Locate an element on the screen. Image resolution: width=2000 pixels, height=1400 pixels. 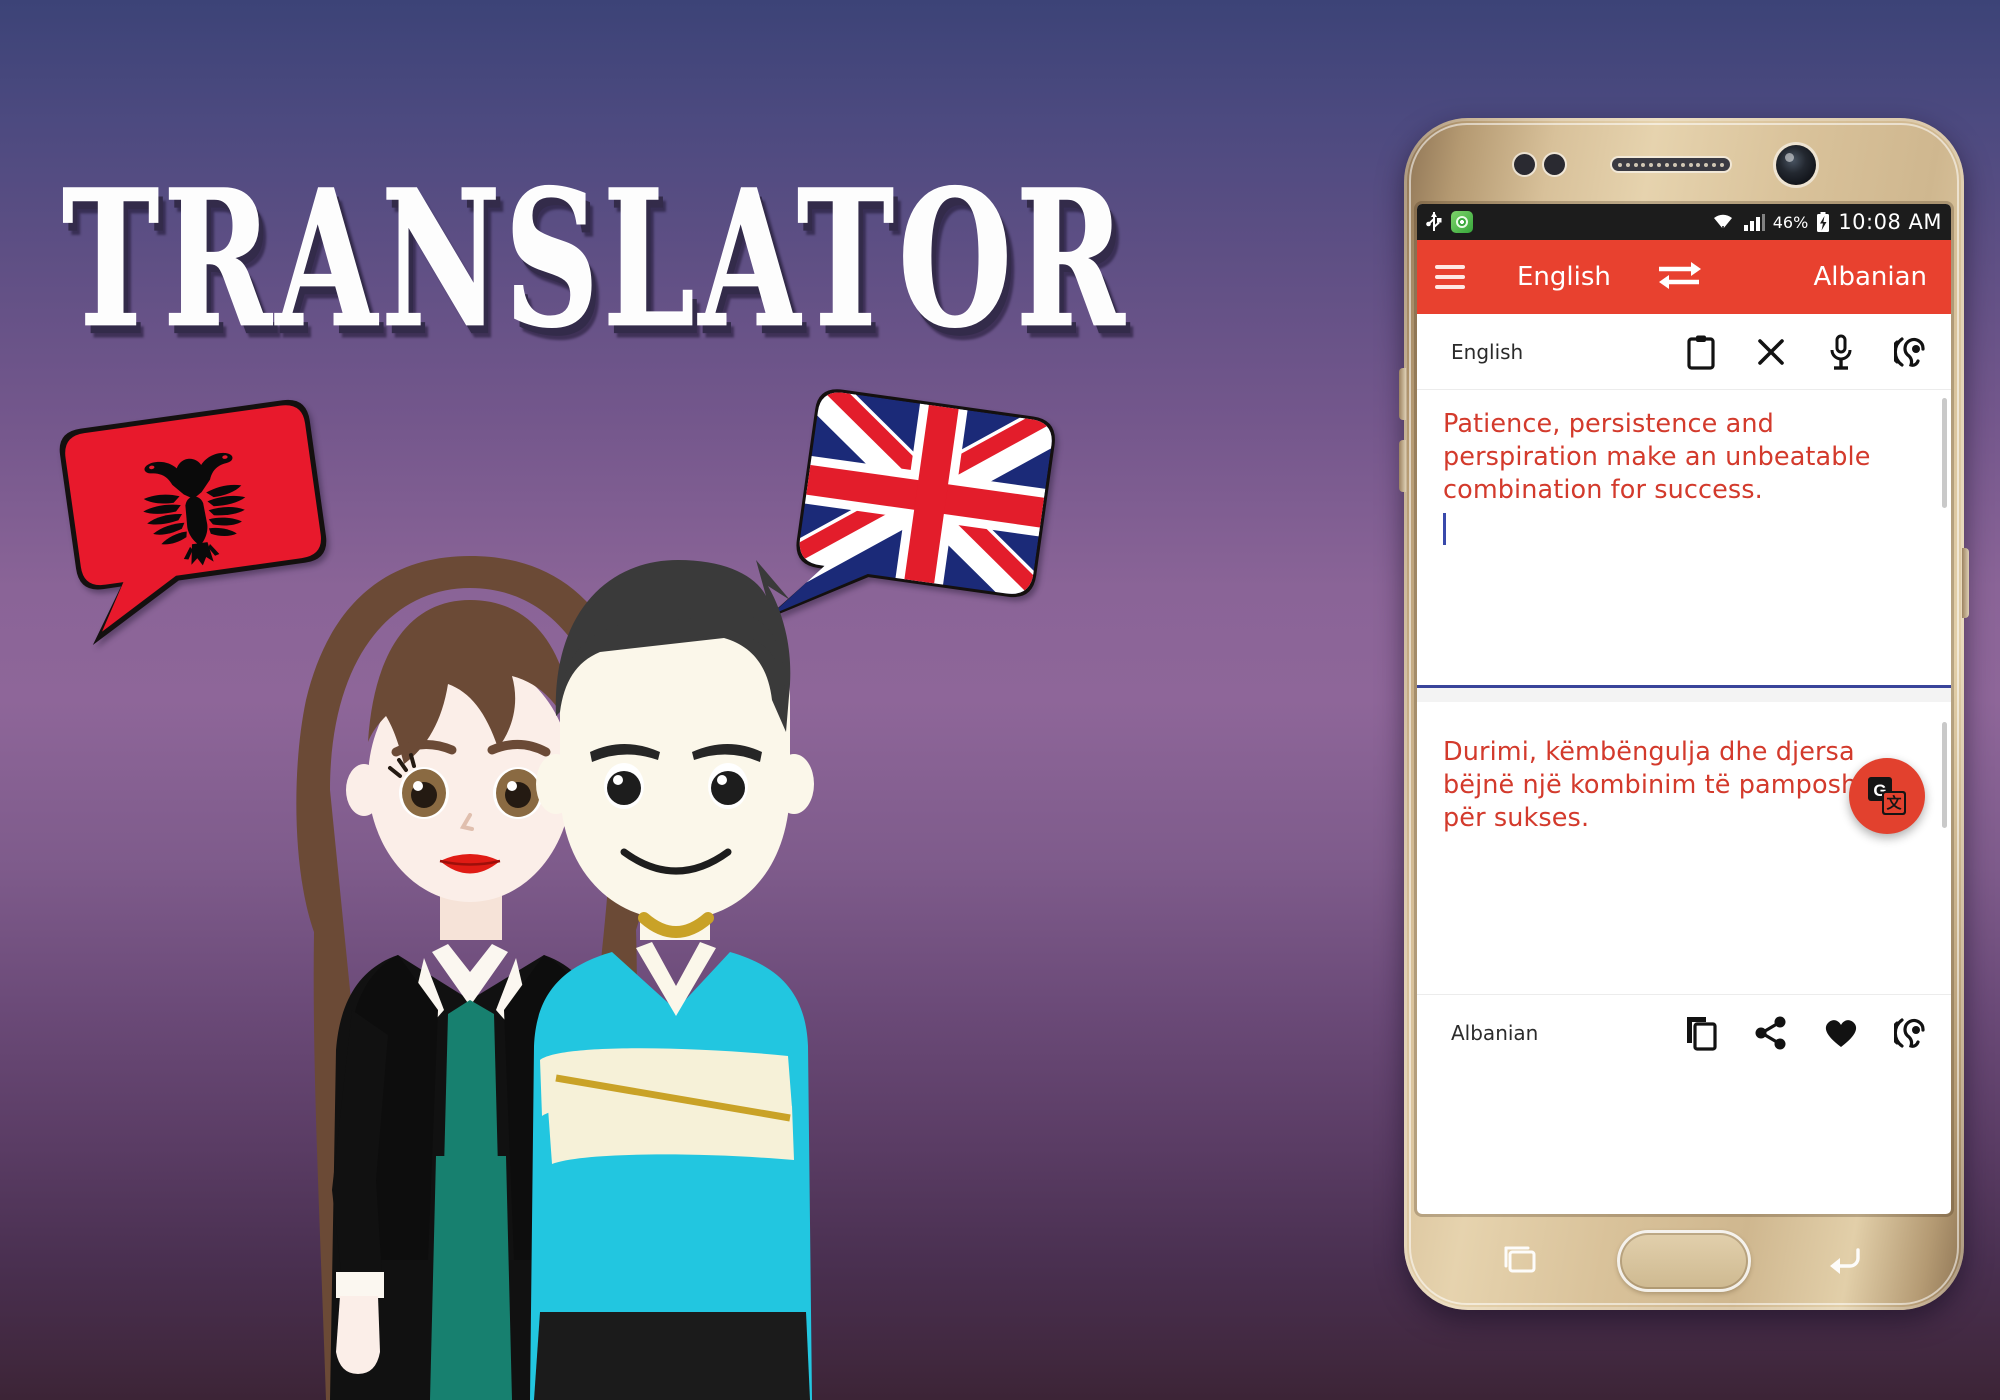
back-icon is located at coordinates (1842, 1262).